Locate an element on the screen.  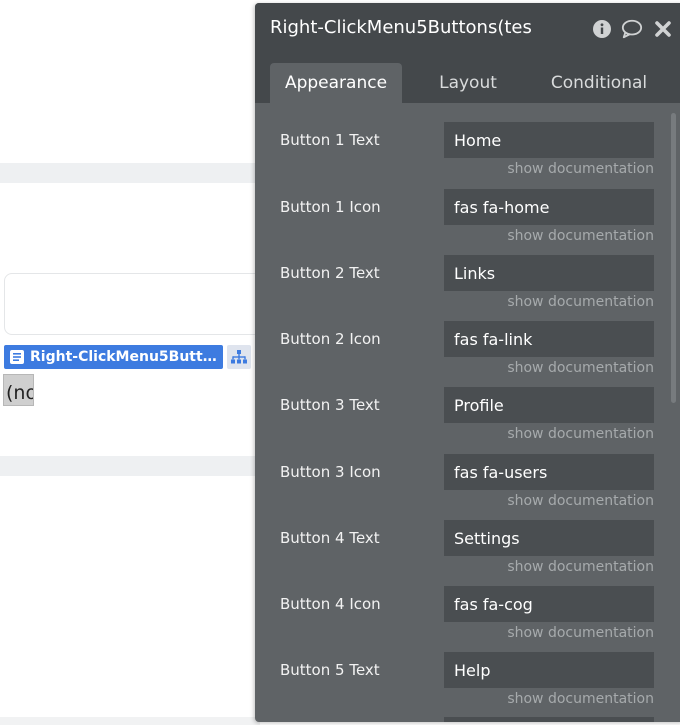
property-row: Button 3 Text show documentation is located at coordinates (467, 405).